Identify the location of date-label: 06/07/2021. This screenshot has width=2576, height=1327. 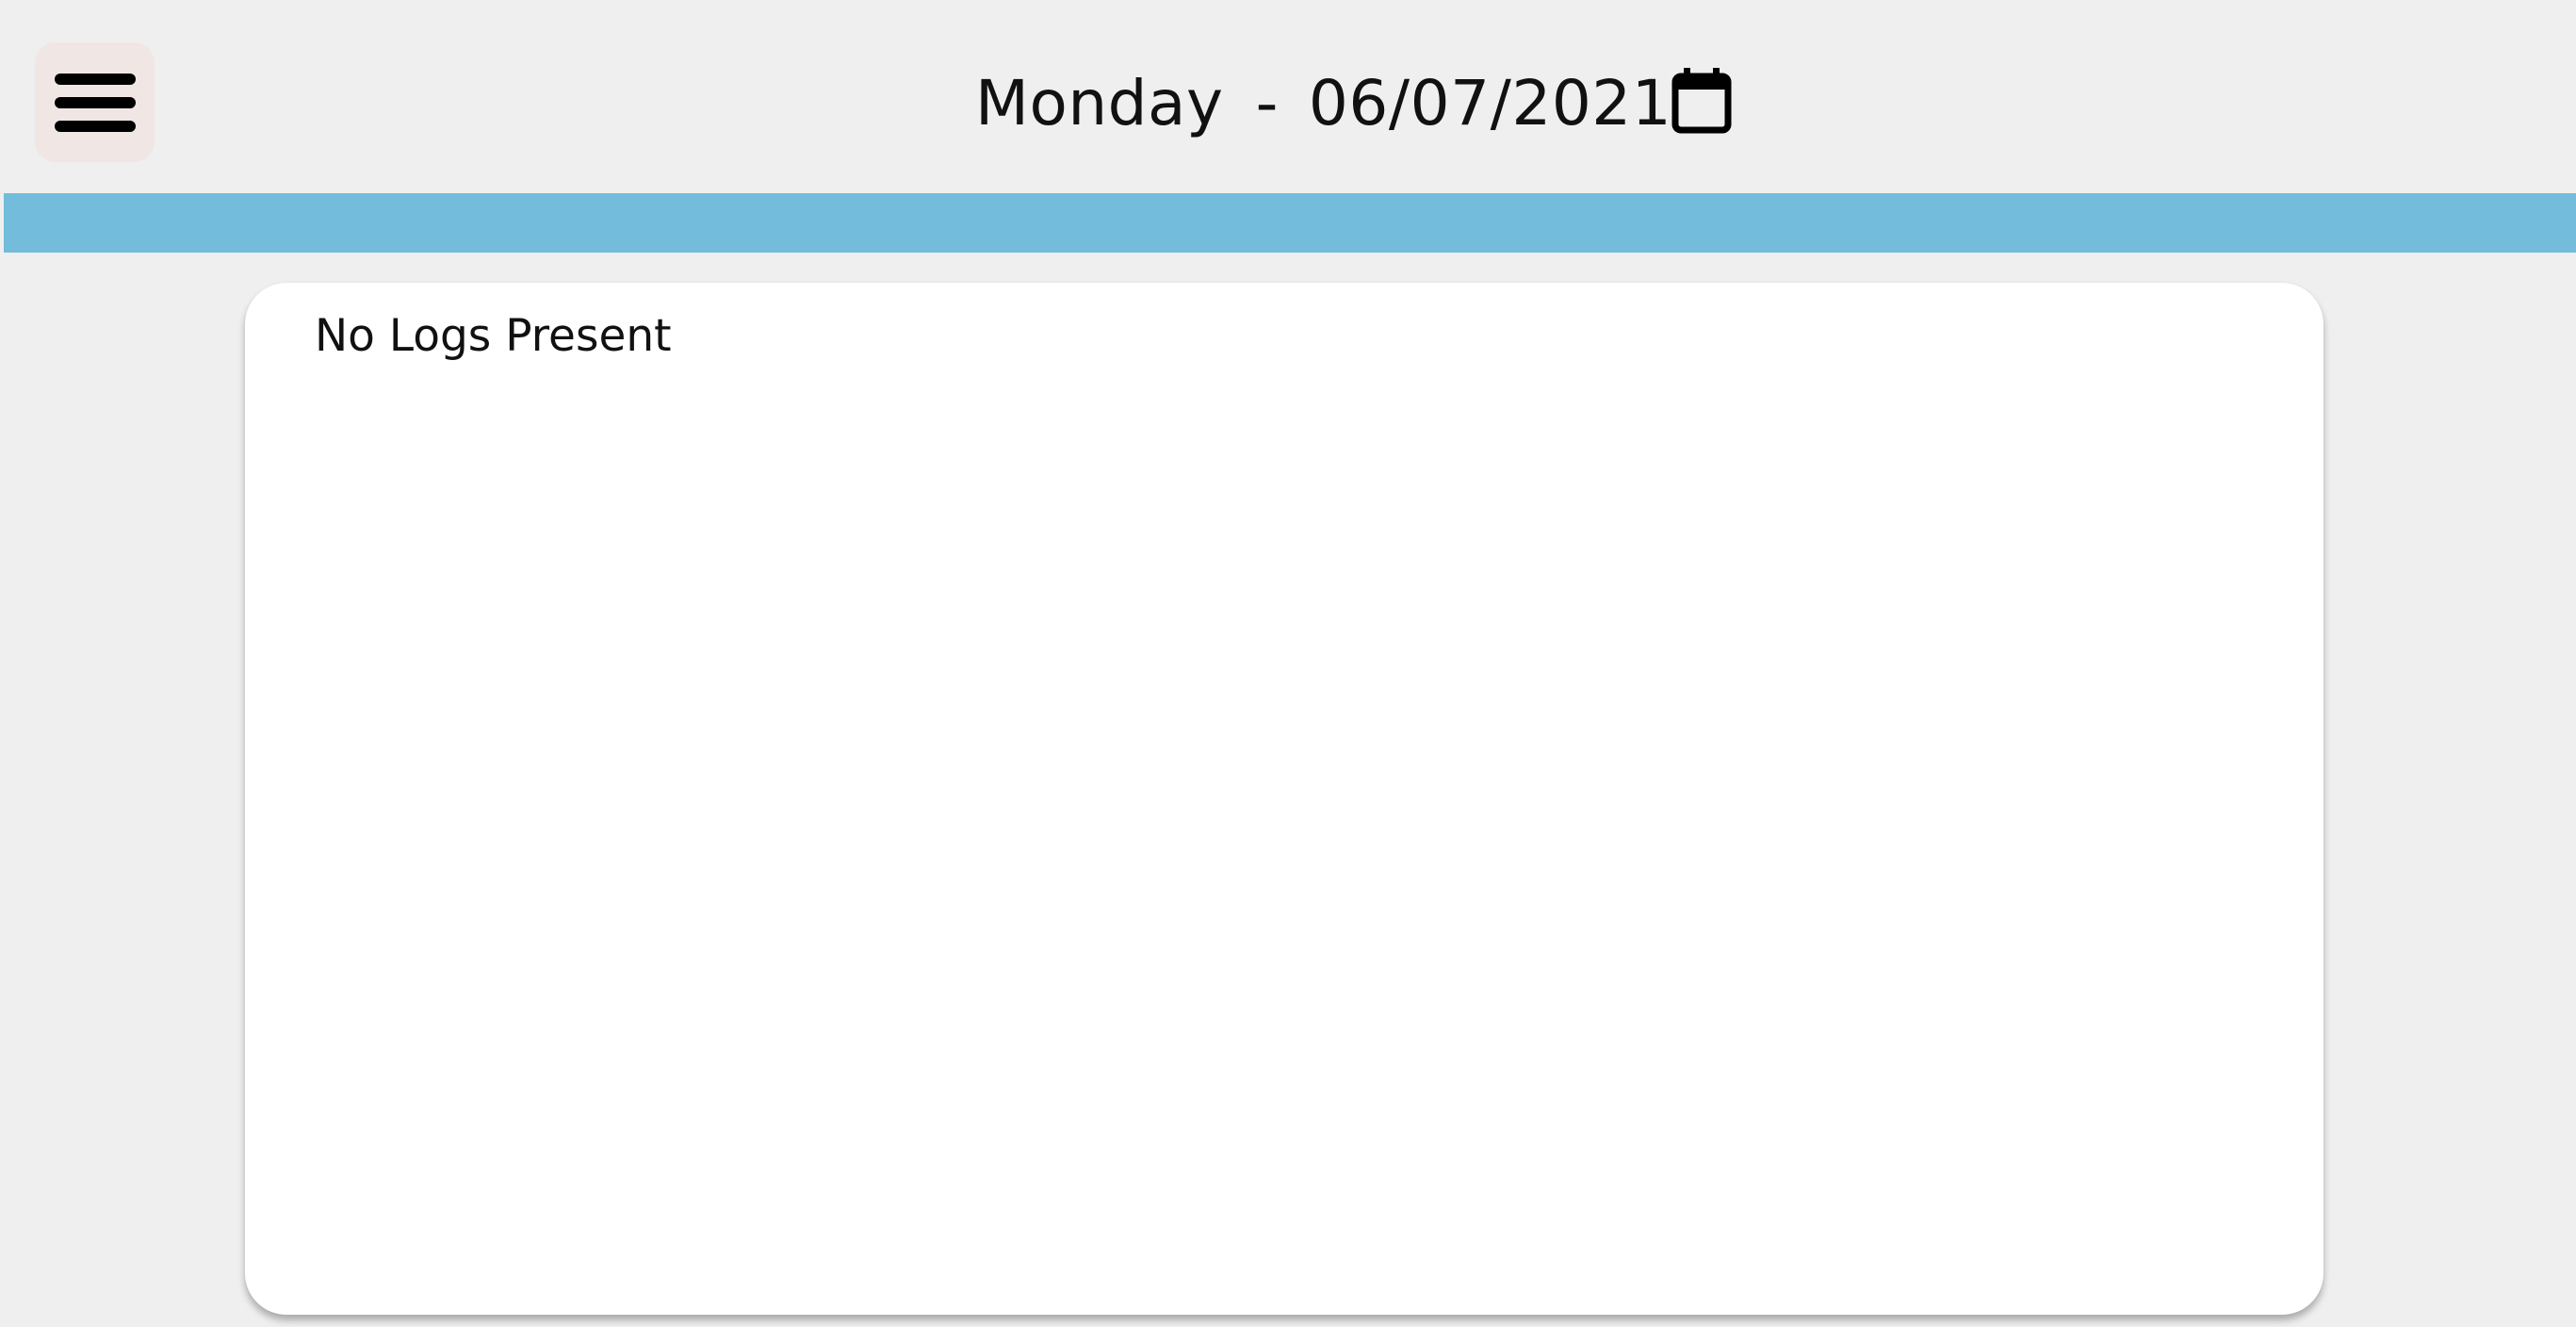
(1490, 103).